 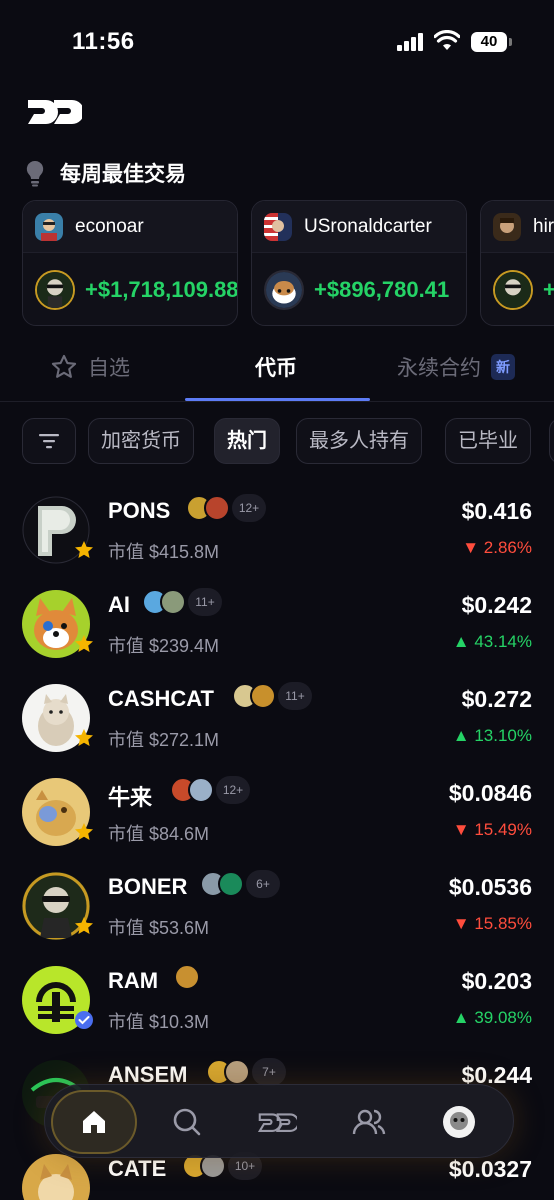 I want to click on nav-search, so click(x=187, y=1122).